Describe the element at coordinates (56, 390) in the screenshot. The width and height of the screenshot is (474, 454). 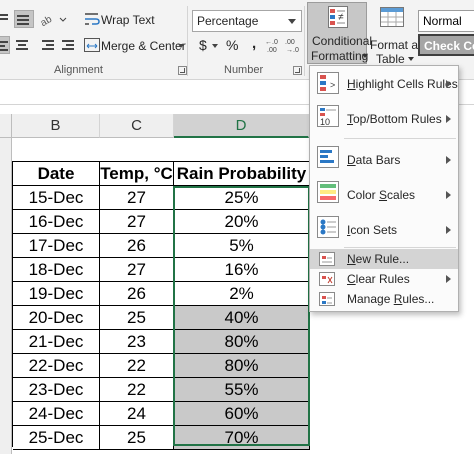
I see `cell-date: 23-Dec` at that location.